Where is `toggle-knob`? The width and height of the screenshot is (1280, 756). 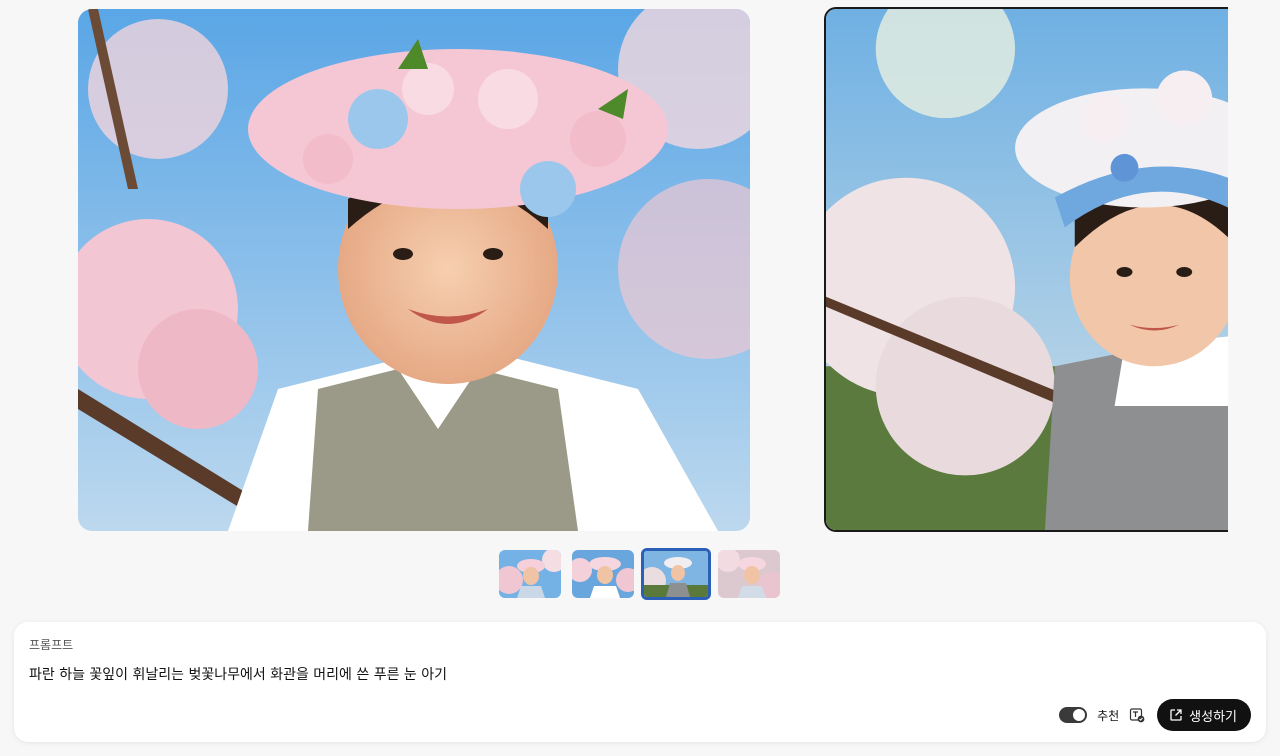
toggle-knob is located at coordinates (1079, 715).